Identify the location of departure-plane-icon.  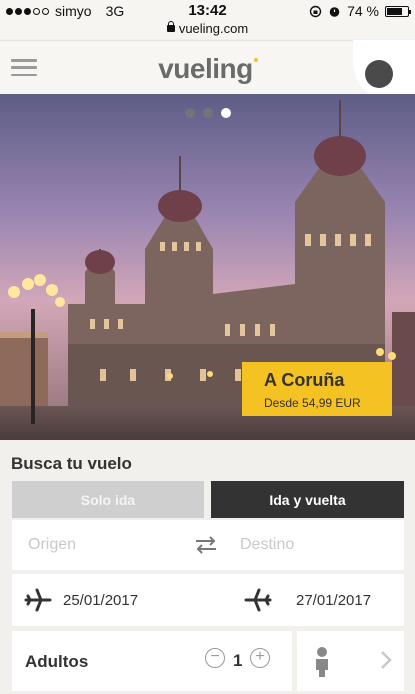
(38, 600).